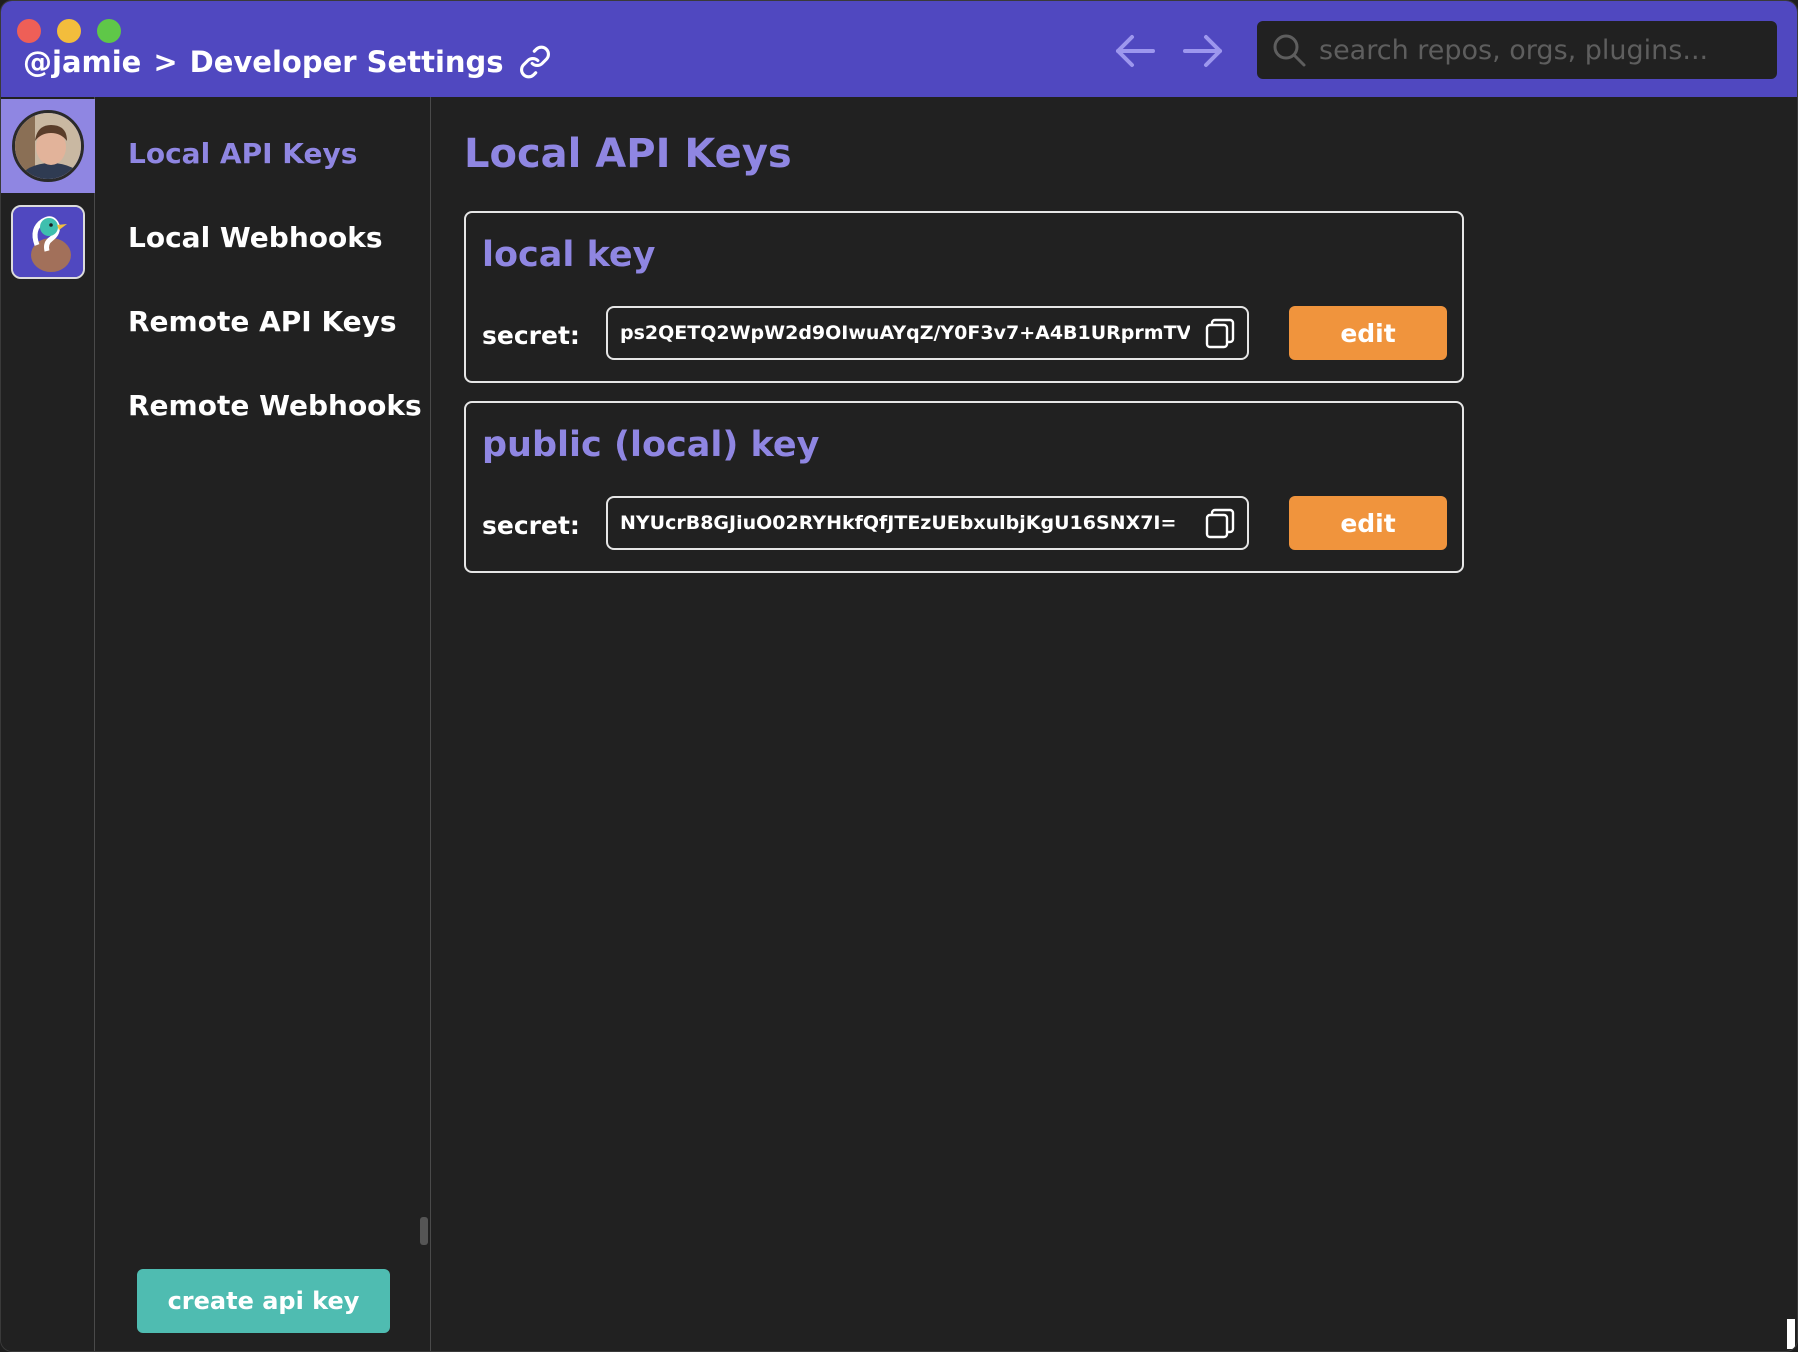 Image resolution: width=1798 pixels, height=1352 pixels. I want to click on close-window-button, so click(29, 31).